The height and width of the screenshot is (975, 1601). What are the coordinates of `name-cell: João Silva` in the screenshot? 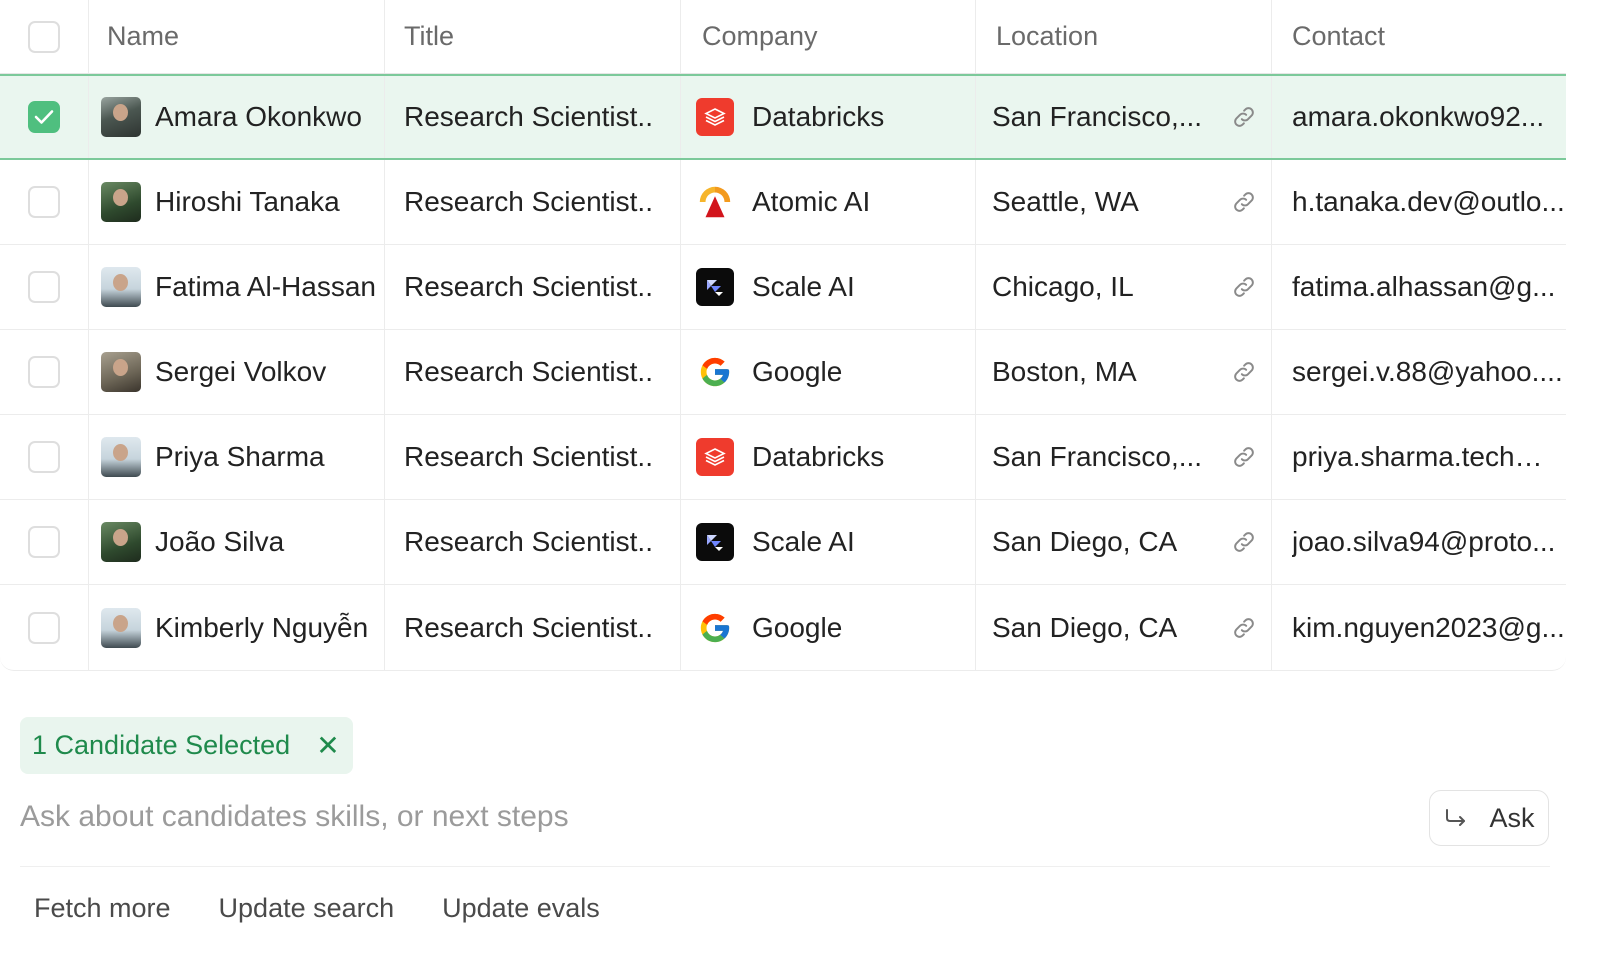 It's located at (237, 542).